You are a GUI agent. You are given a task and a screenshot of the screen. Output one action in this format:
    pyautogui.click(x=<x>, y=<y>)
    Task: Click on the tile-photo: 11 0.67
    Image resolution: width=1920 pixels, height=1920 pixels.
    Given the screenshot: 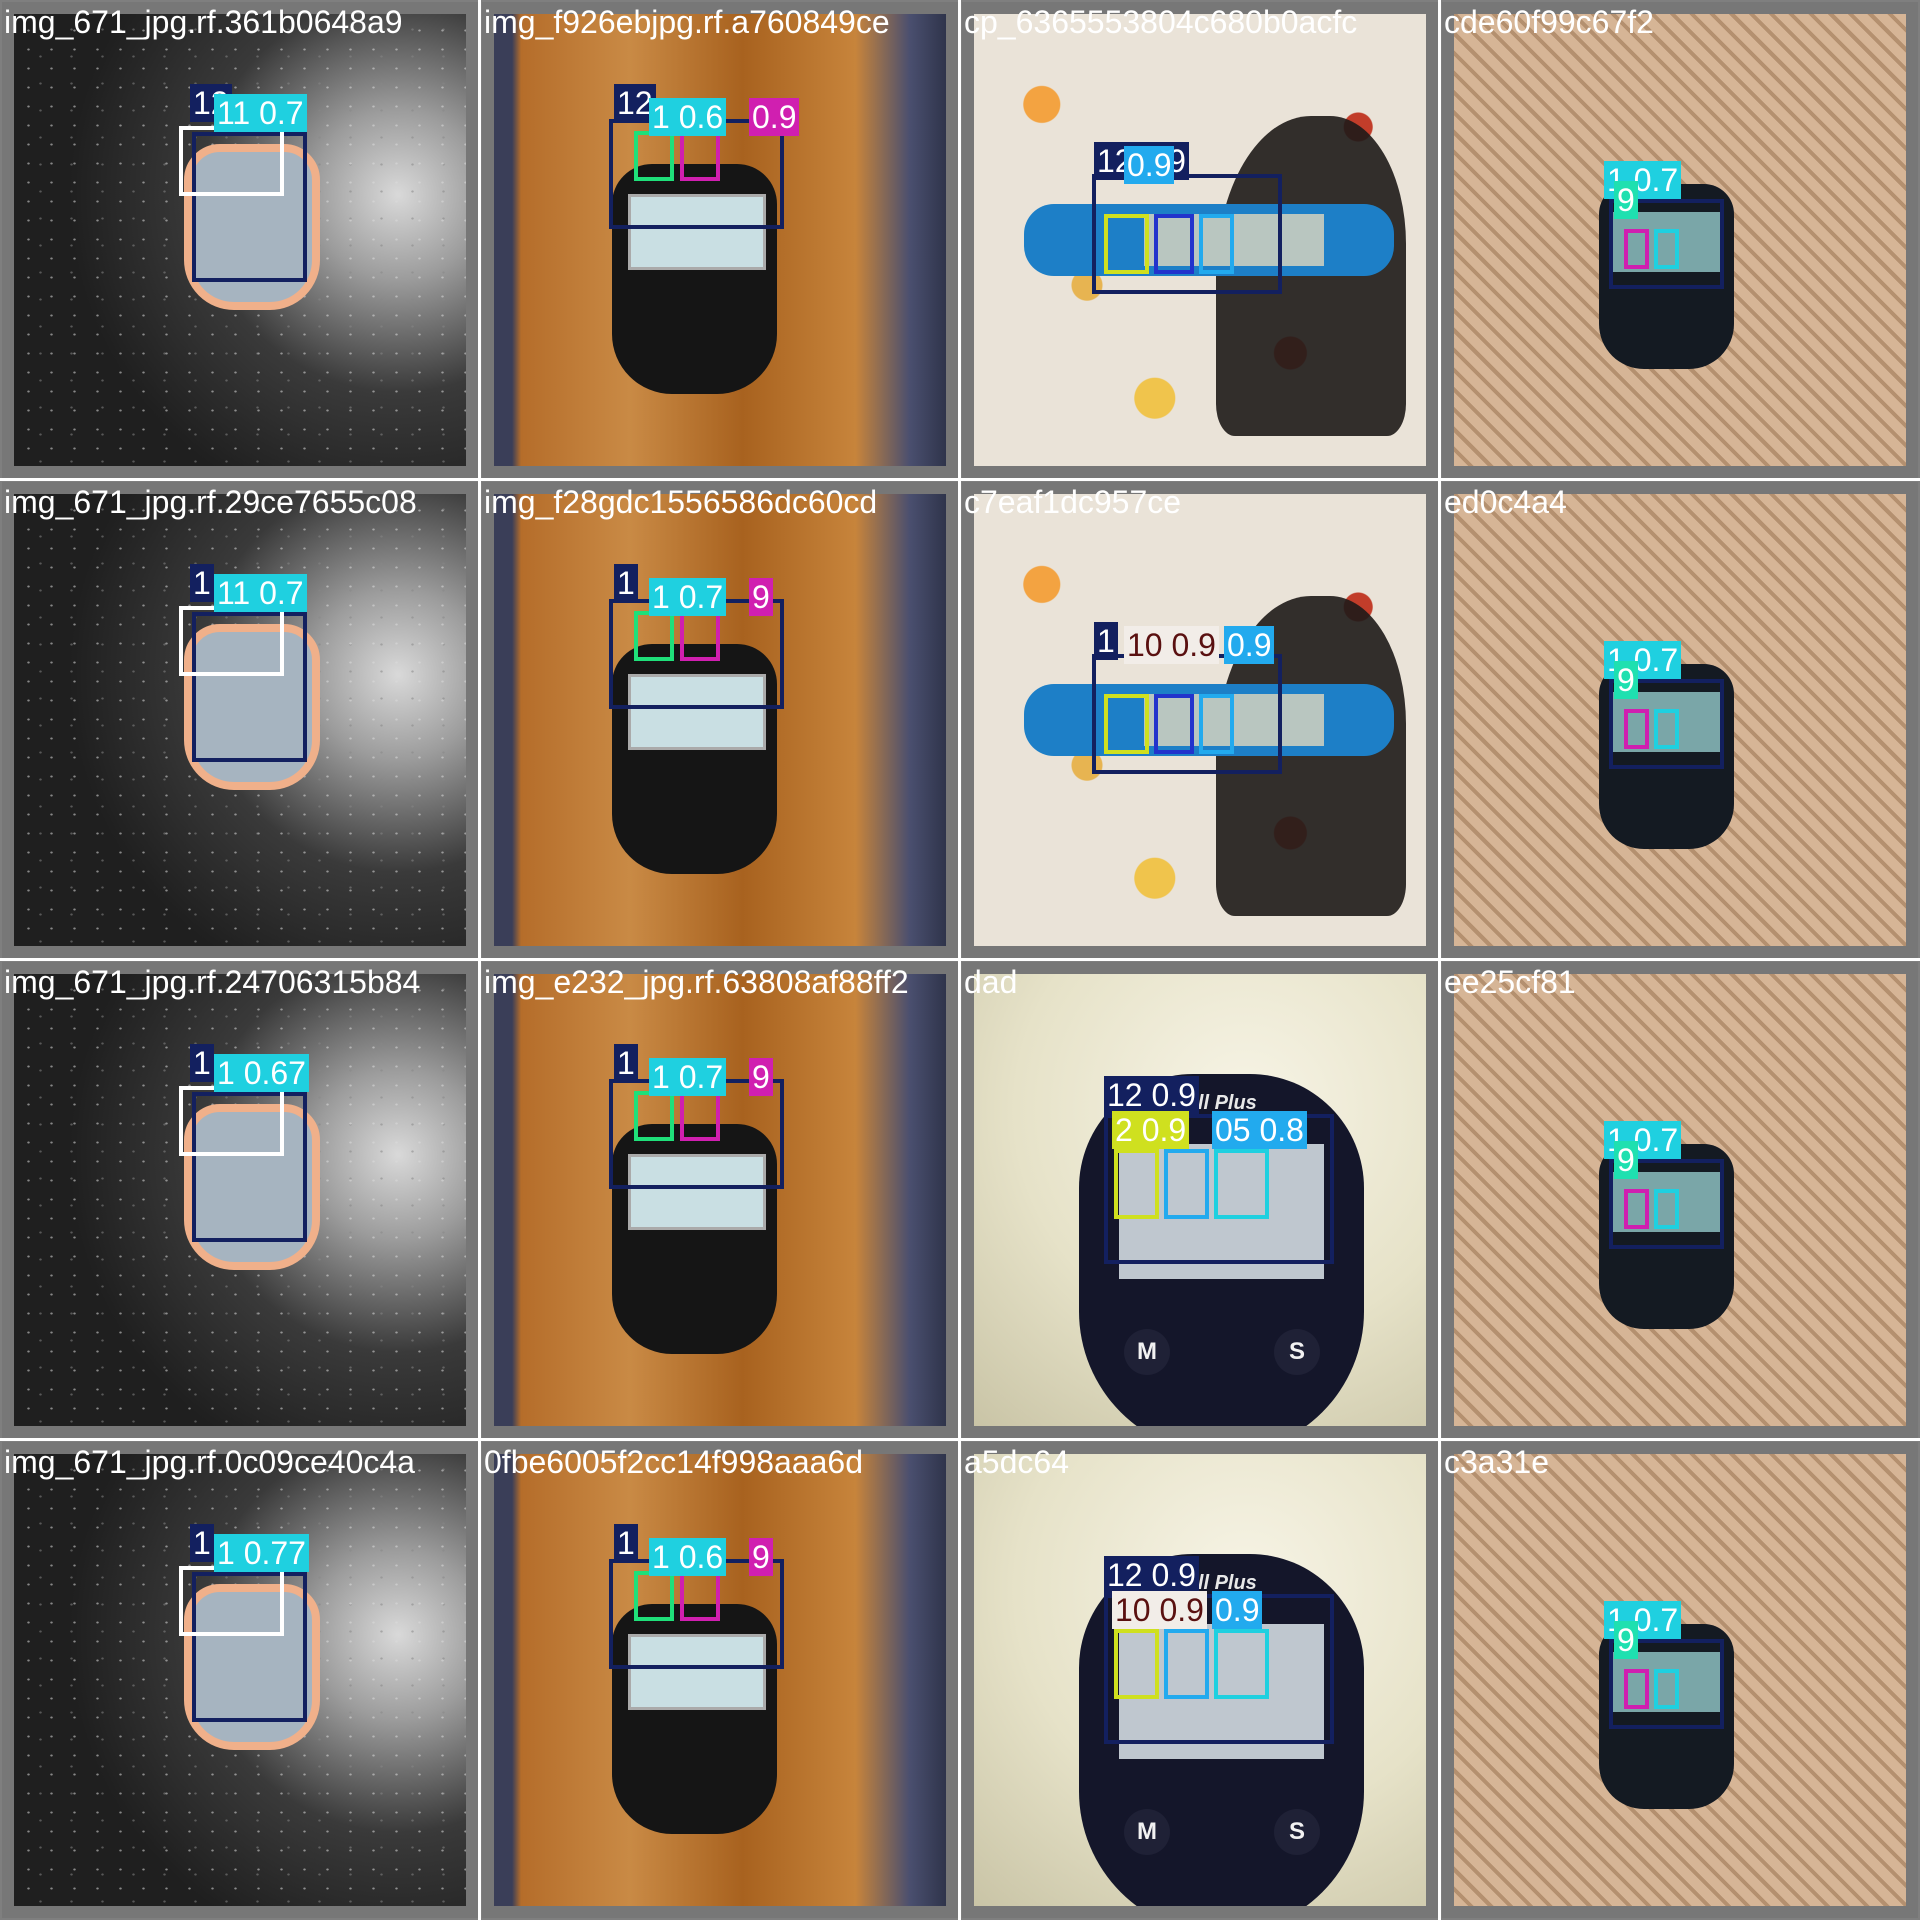 What is the action you would take?
    pyautogui.click(x=240, y=1200)
    